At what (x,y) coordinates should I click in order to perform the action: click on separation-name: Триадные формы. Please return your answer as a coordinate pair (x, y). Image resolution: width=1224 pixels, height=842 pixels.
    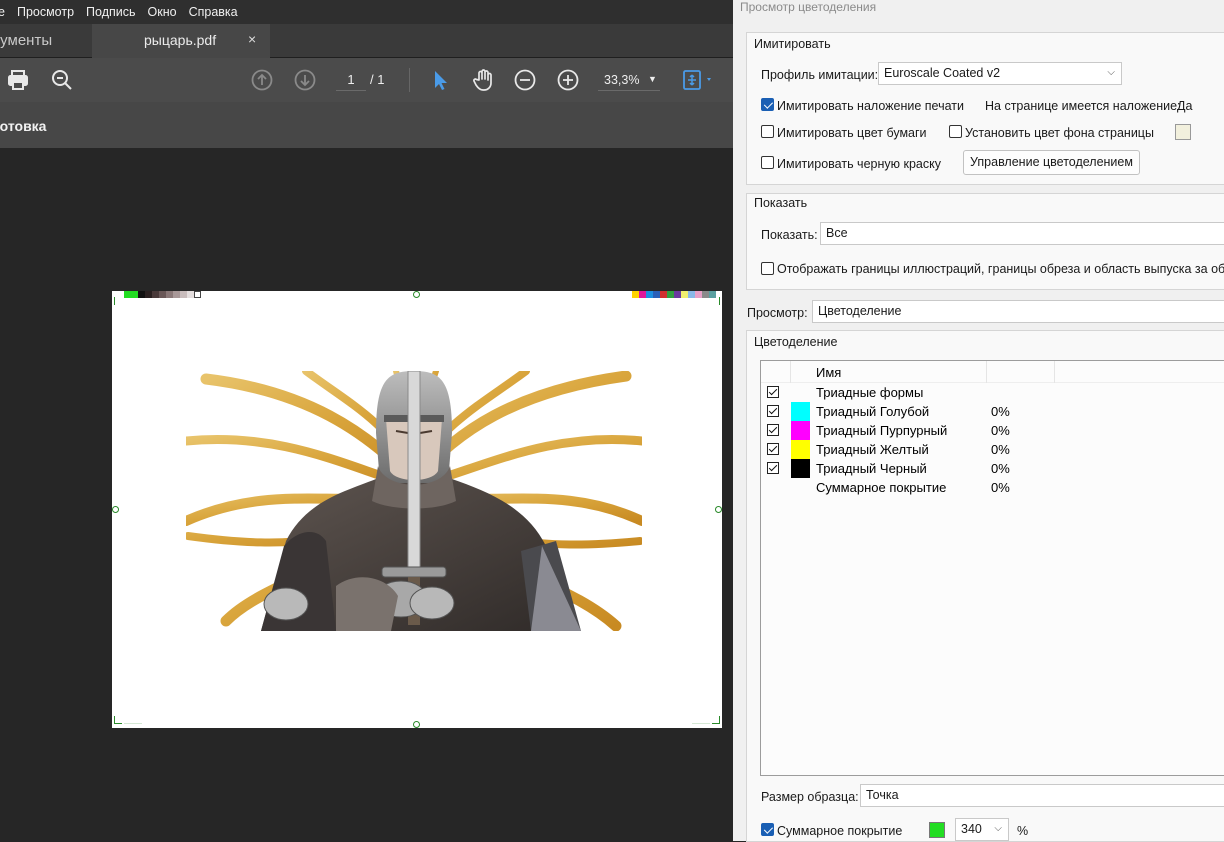
    Looking at the image, I should click on (870, 392).